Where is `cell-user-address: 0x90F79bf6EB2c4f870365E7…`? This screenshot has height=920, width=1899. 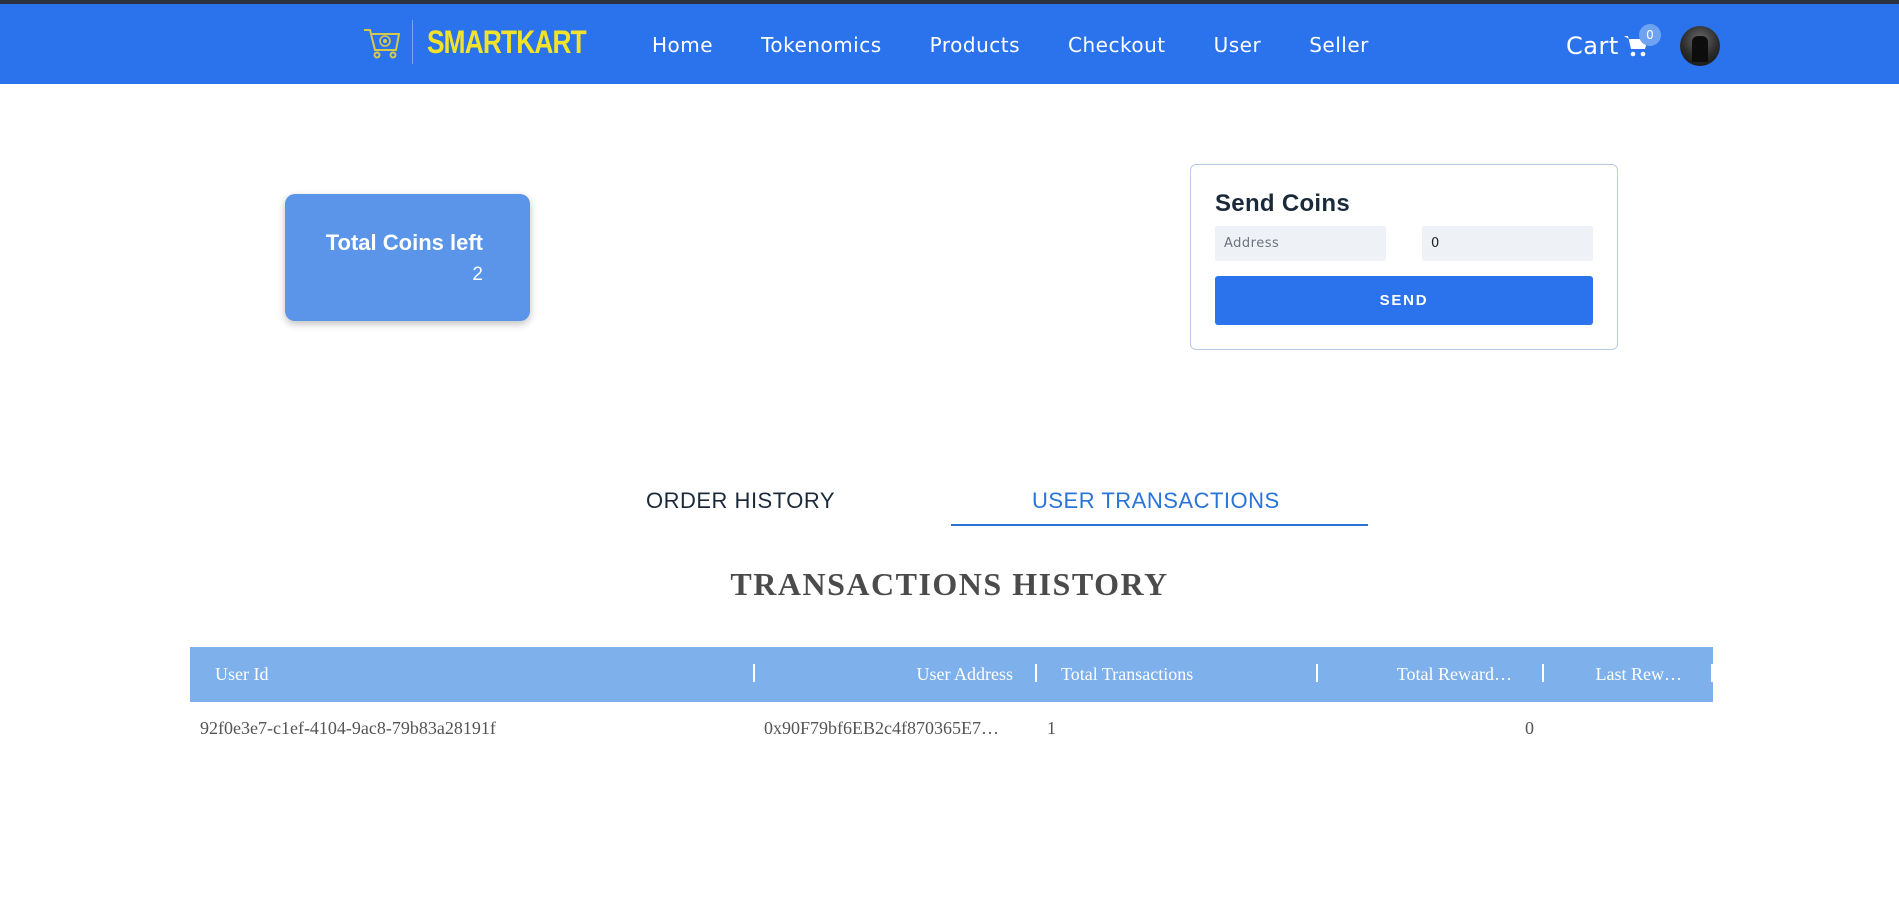 cell-user-address: 0x90F79bf6EB2c4f870365E7… is located at coordinates (881, 728).